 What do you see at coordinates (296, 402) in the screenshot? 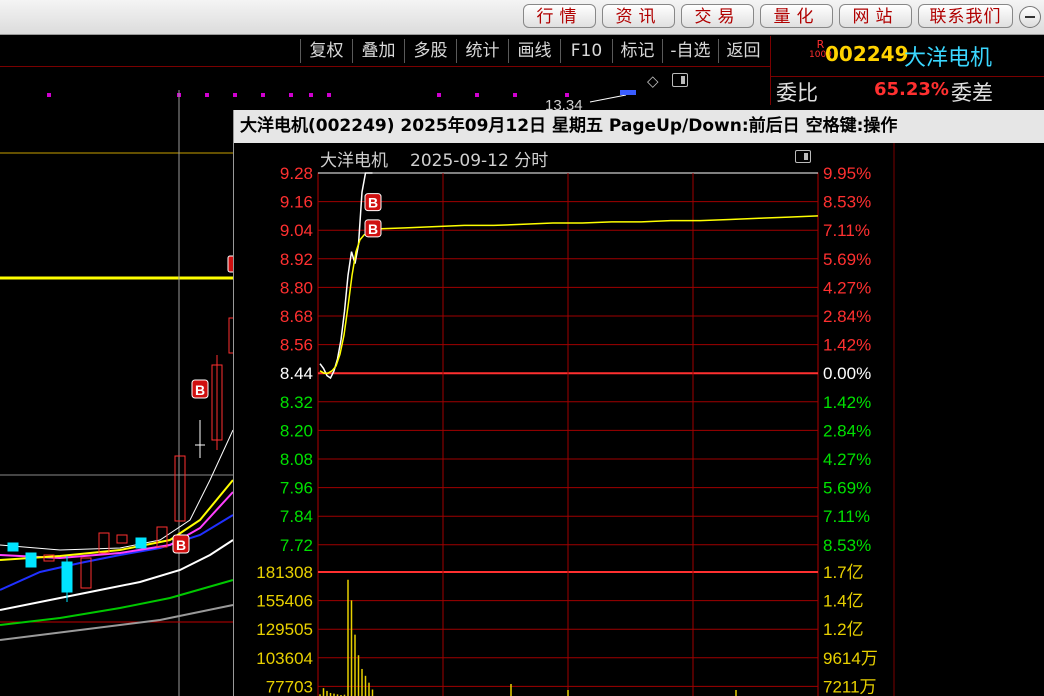
I see `price-tick-label: 8.32` at bounding box center [296, 402].